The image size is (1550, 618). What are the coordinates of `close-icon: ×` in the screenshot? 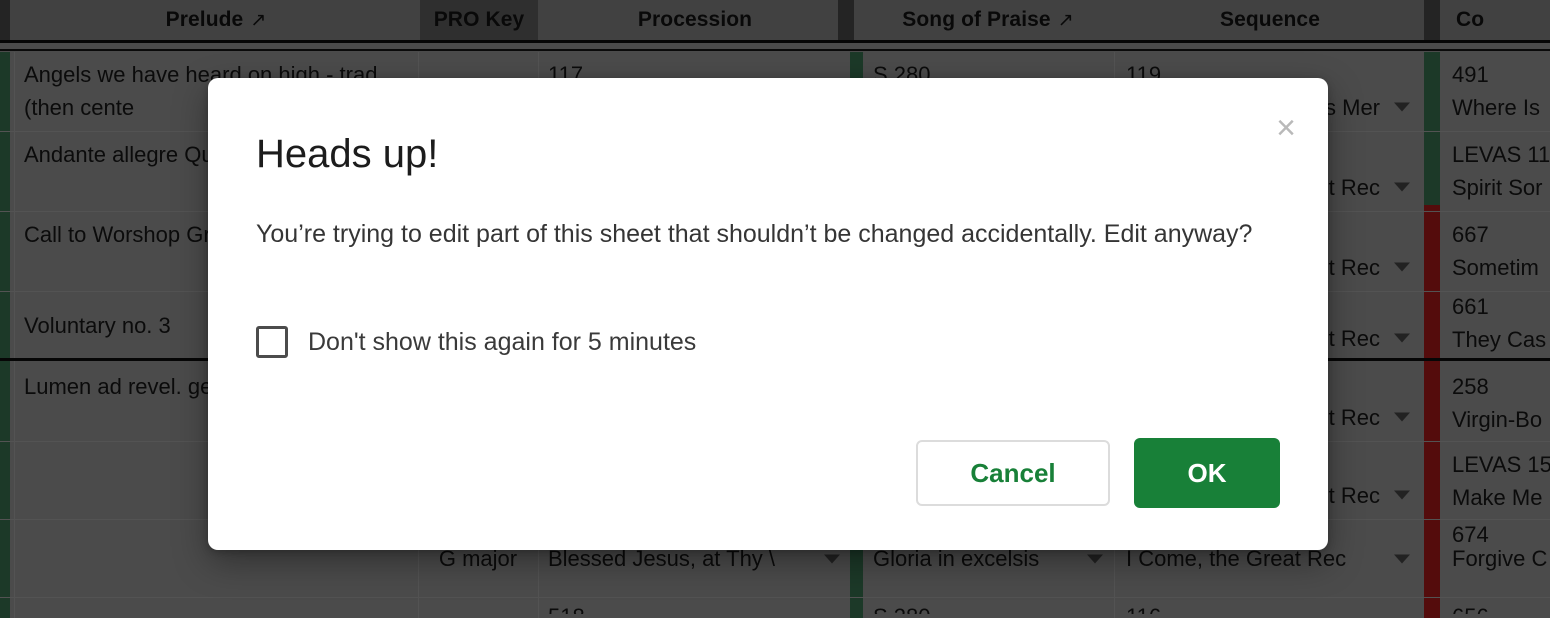 It's located at (1286, 128).